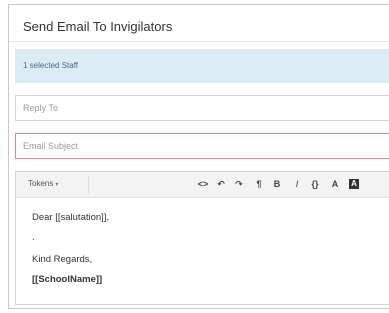 Image resolution: width=389 pixels, height=313 pixels. What do you see at coordinates (277, 184) in the screenshot?
I see `bold-icon: B` at bounding box center [277, 184].